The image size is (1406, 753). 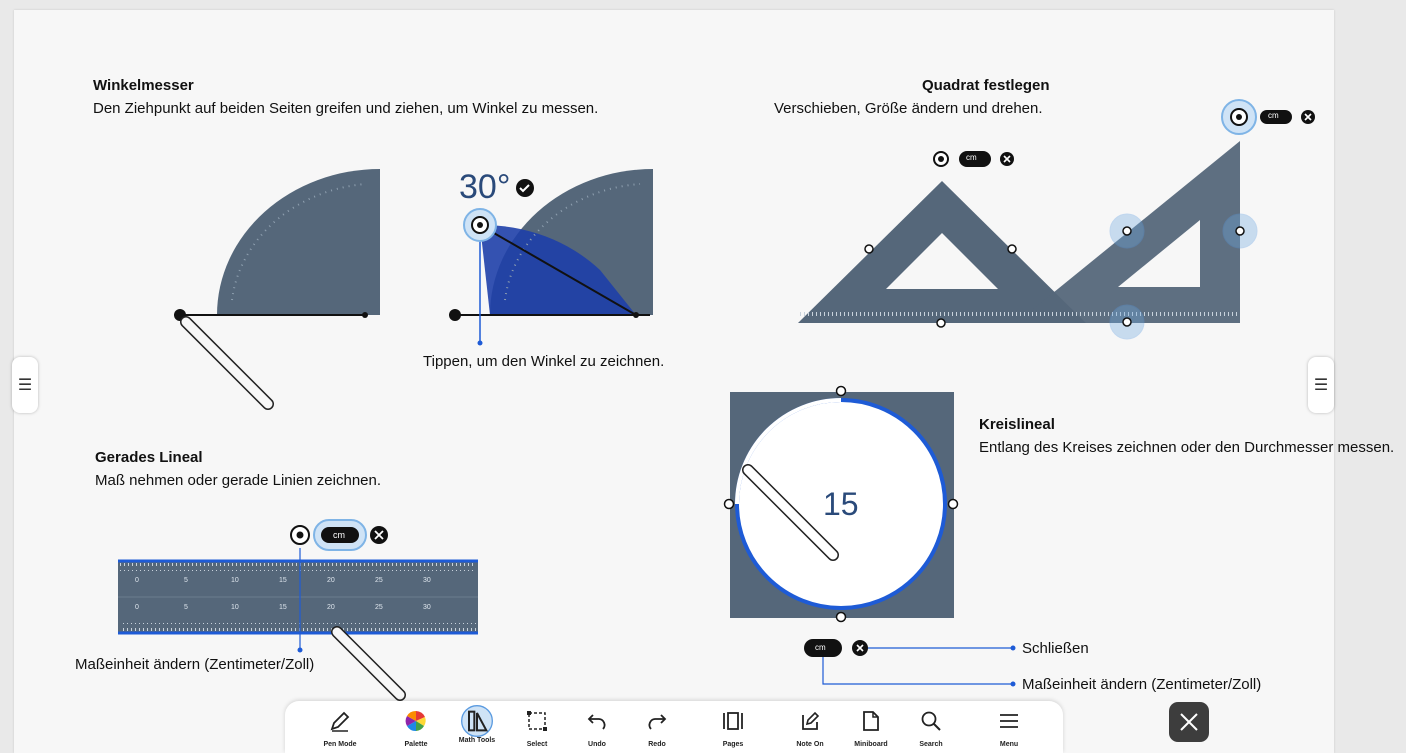 What do you see at coordinates (143, 85) in the screenshot?
I see `protractor-title: Winkelmesser` at bounding box center [143, 85].